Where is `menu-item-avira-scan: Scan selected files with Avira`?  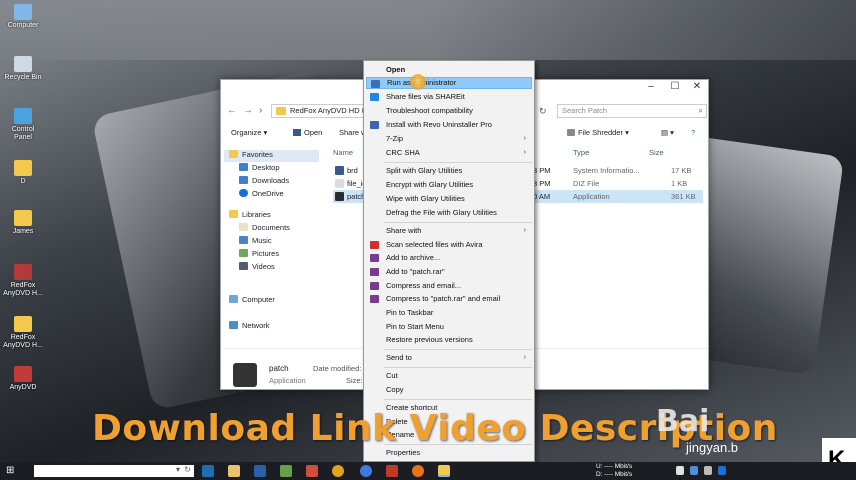 menu-item-avira-scan: Scan selected files with Avira is located at coordinates (449, 245).